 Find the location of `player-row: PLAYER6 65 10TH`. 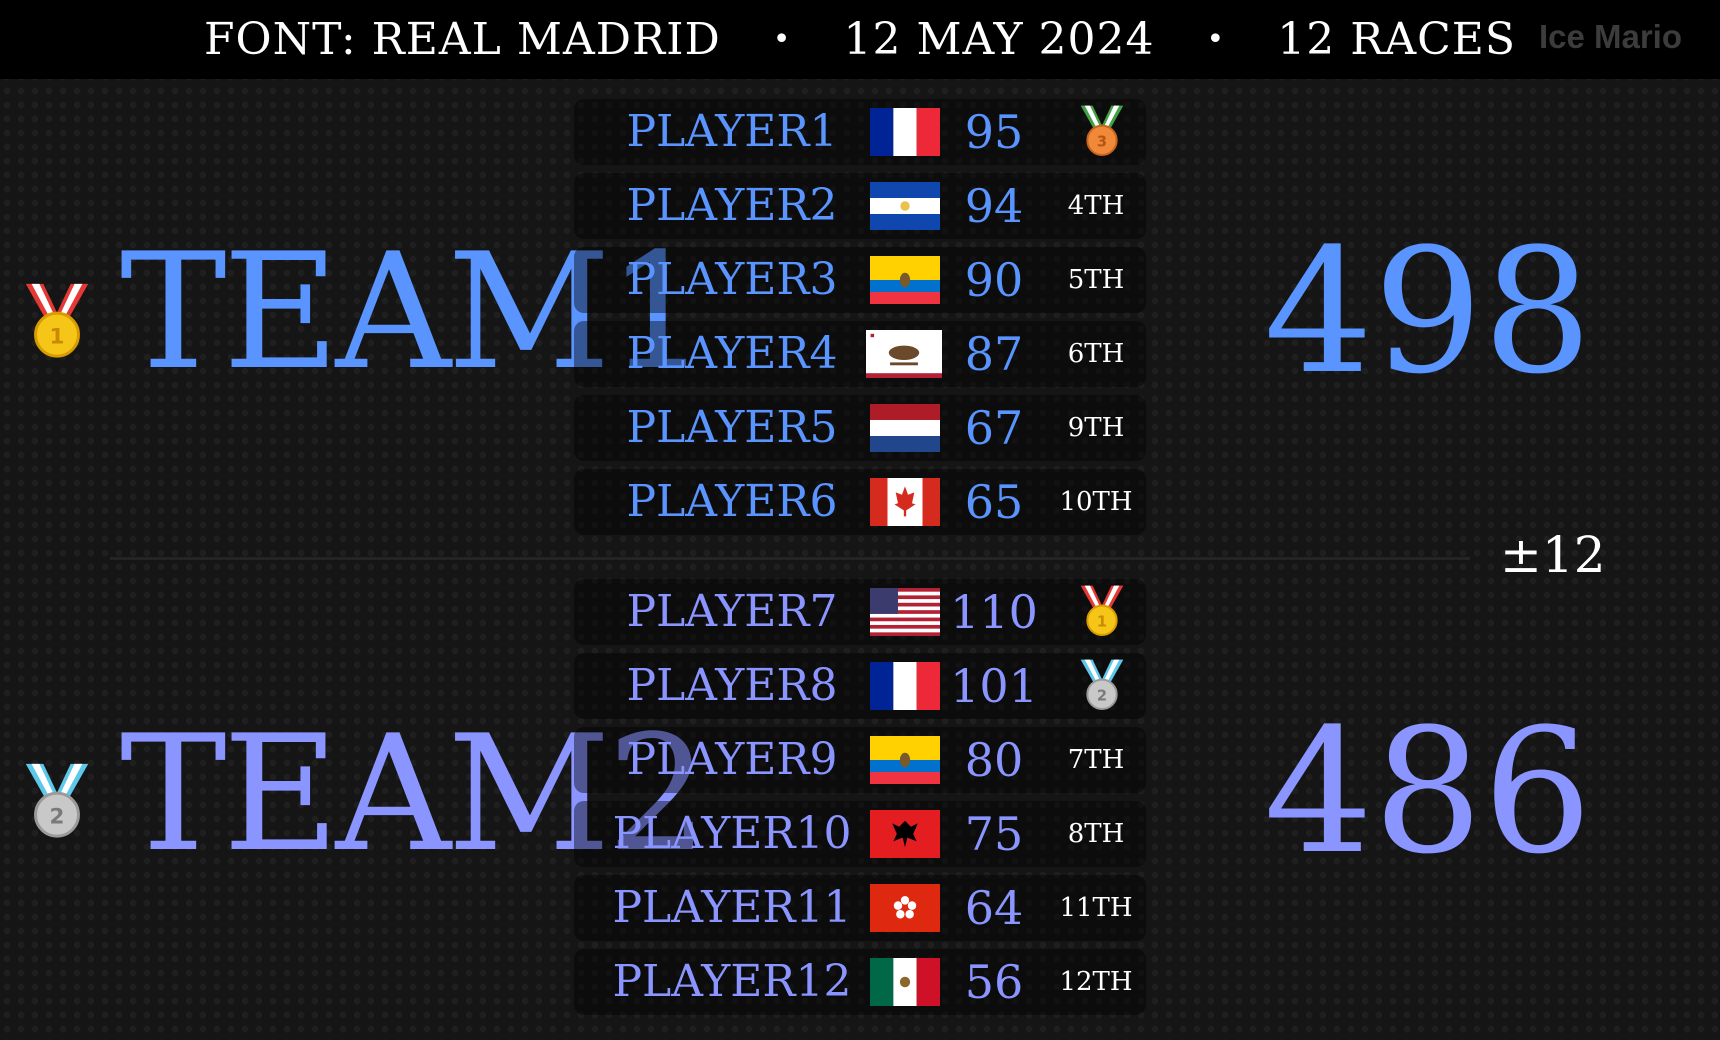

player-row: PLAYER6 65 10TH is located at coordinates (860, 502).